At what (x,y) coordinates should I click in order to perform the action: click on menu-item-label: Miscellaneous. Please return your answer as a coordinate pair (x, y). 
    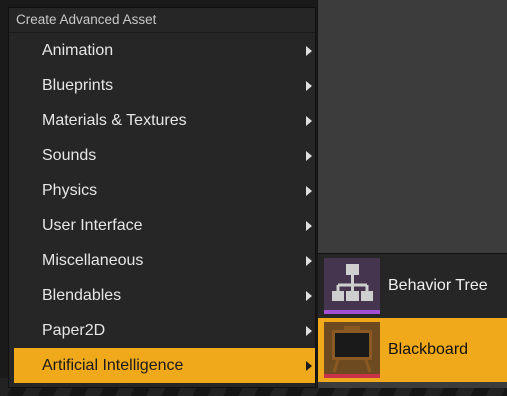
    Looking at the image, I should click on (93, 260).